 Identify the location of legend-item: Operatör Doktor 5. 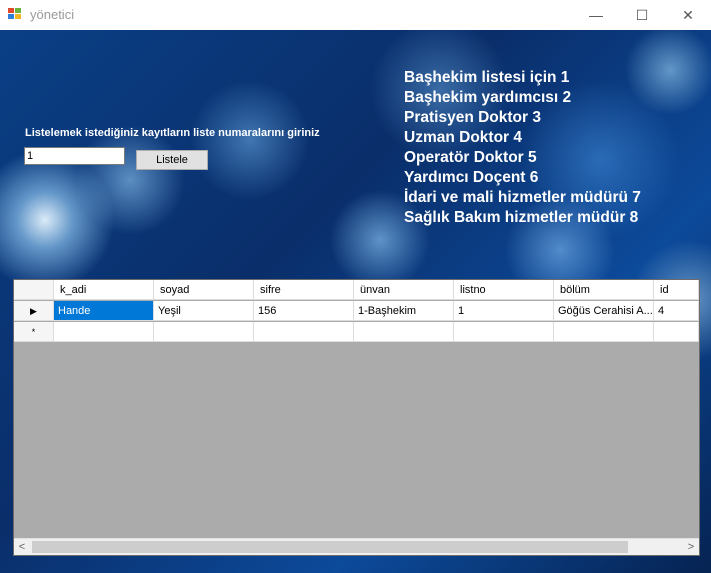
(470, 157).